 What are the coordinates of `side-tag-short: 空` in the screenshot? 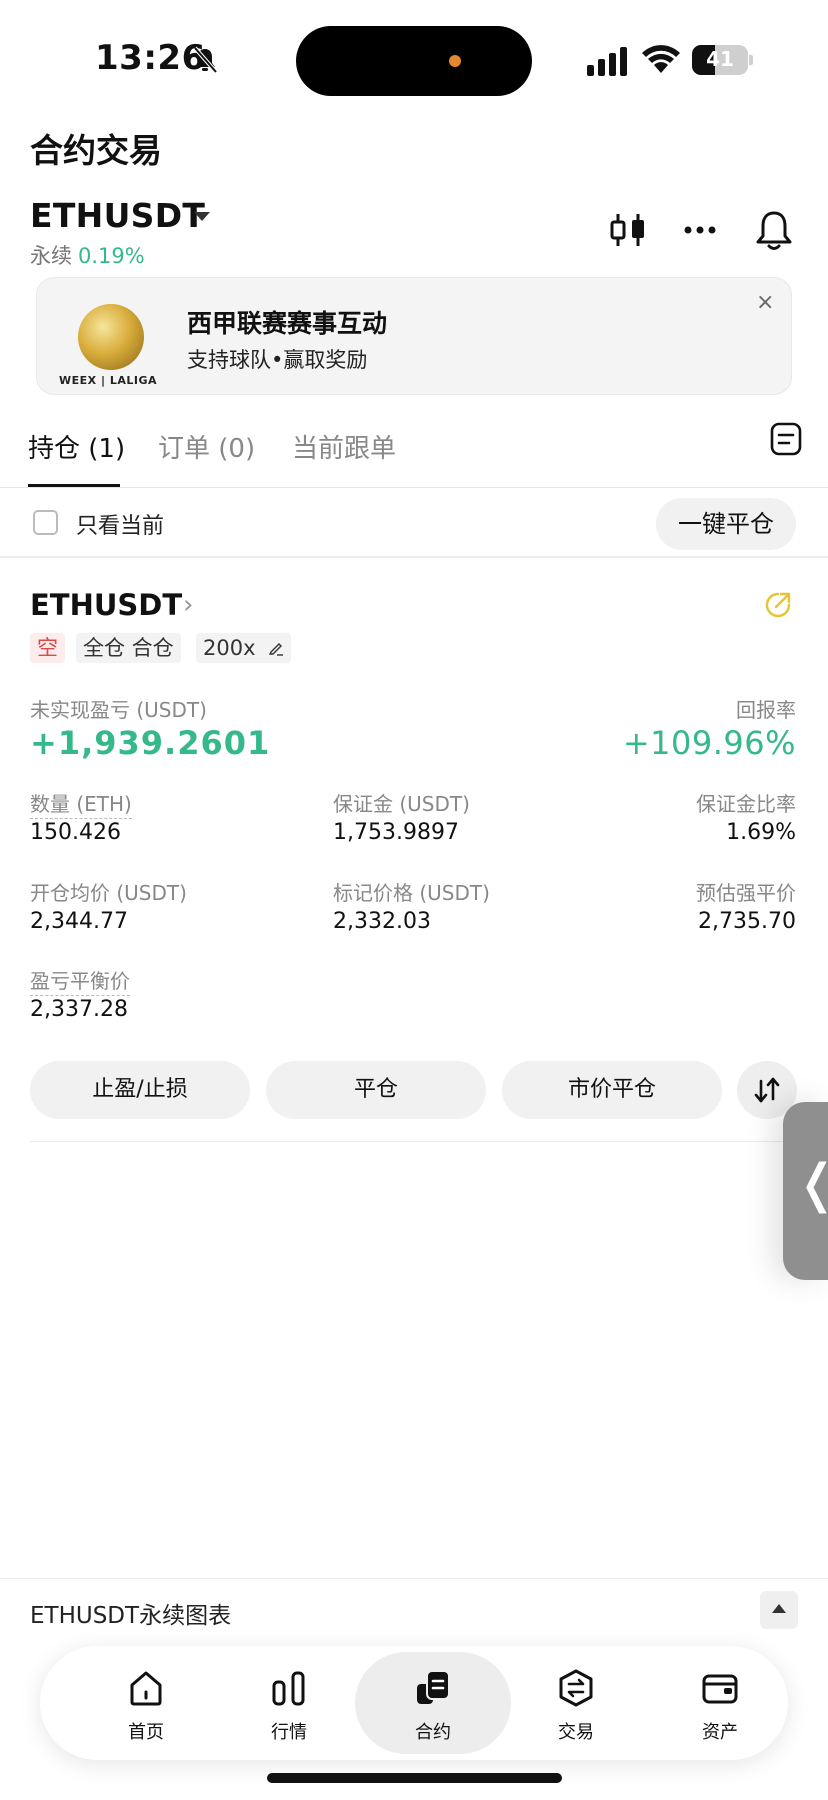 It's located at (47, 648).